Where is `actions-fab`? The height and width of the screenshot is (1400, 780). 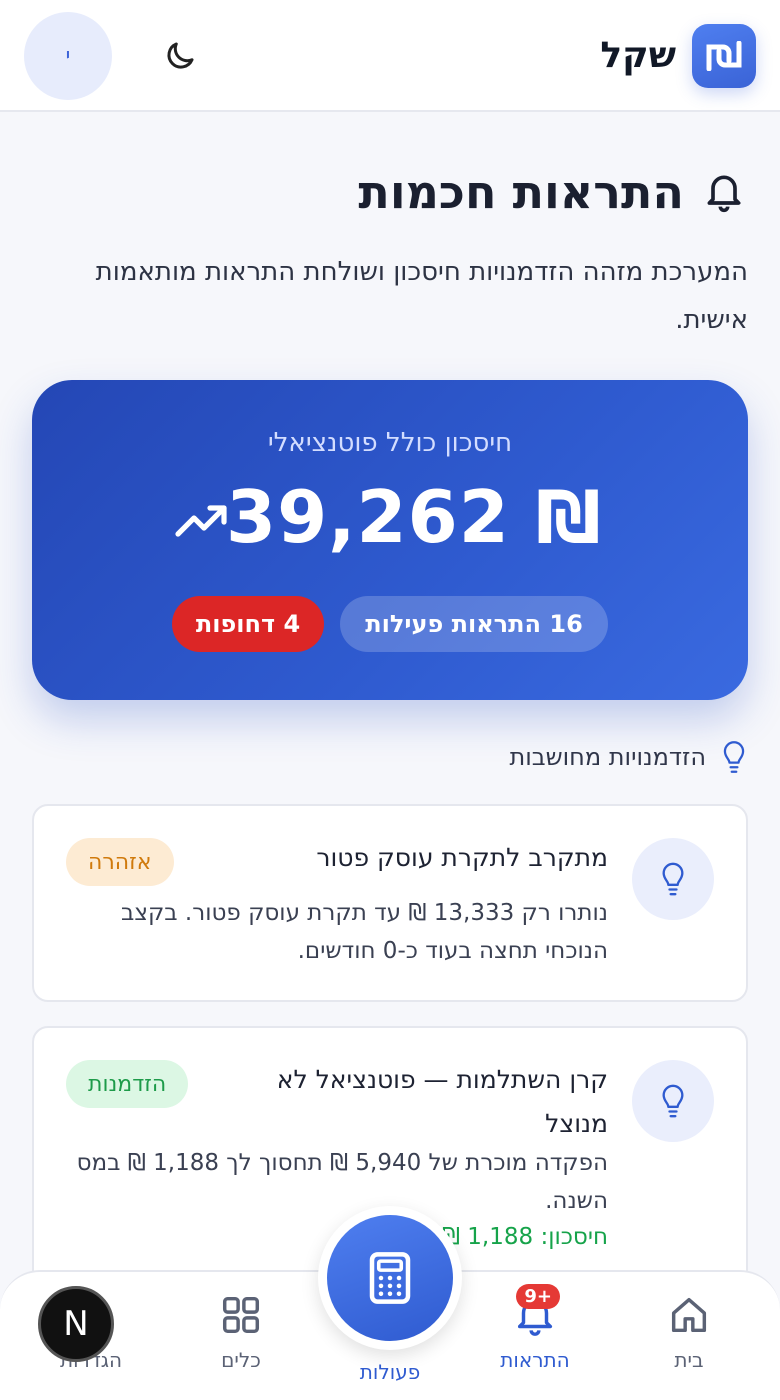 actions-fab is located at coordinates (390, 1278).